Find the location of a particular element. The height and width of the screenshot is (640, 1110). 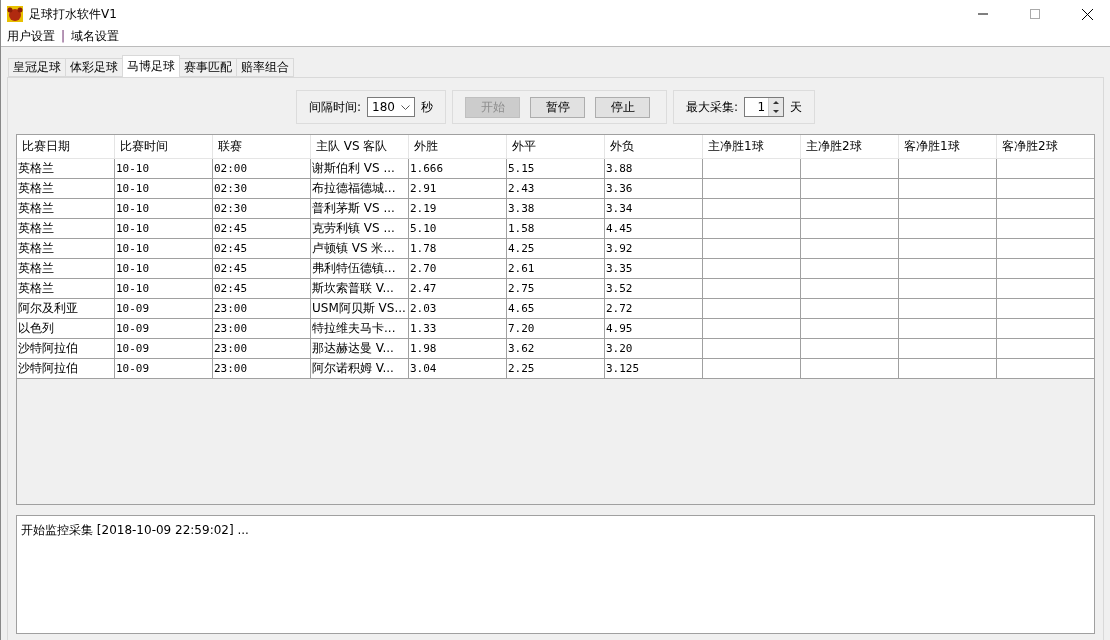

app-logo-icon is located at coordinates (15, 14).